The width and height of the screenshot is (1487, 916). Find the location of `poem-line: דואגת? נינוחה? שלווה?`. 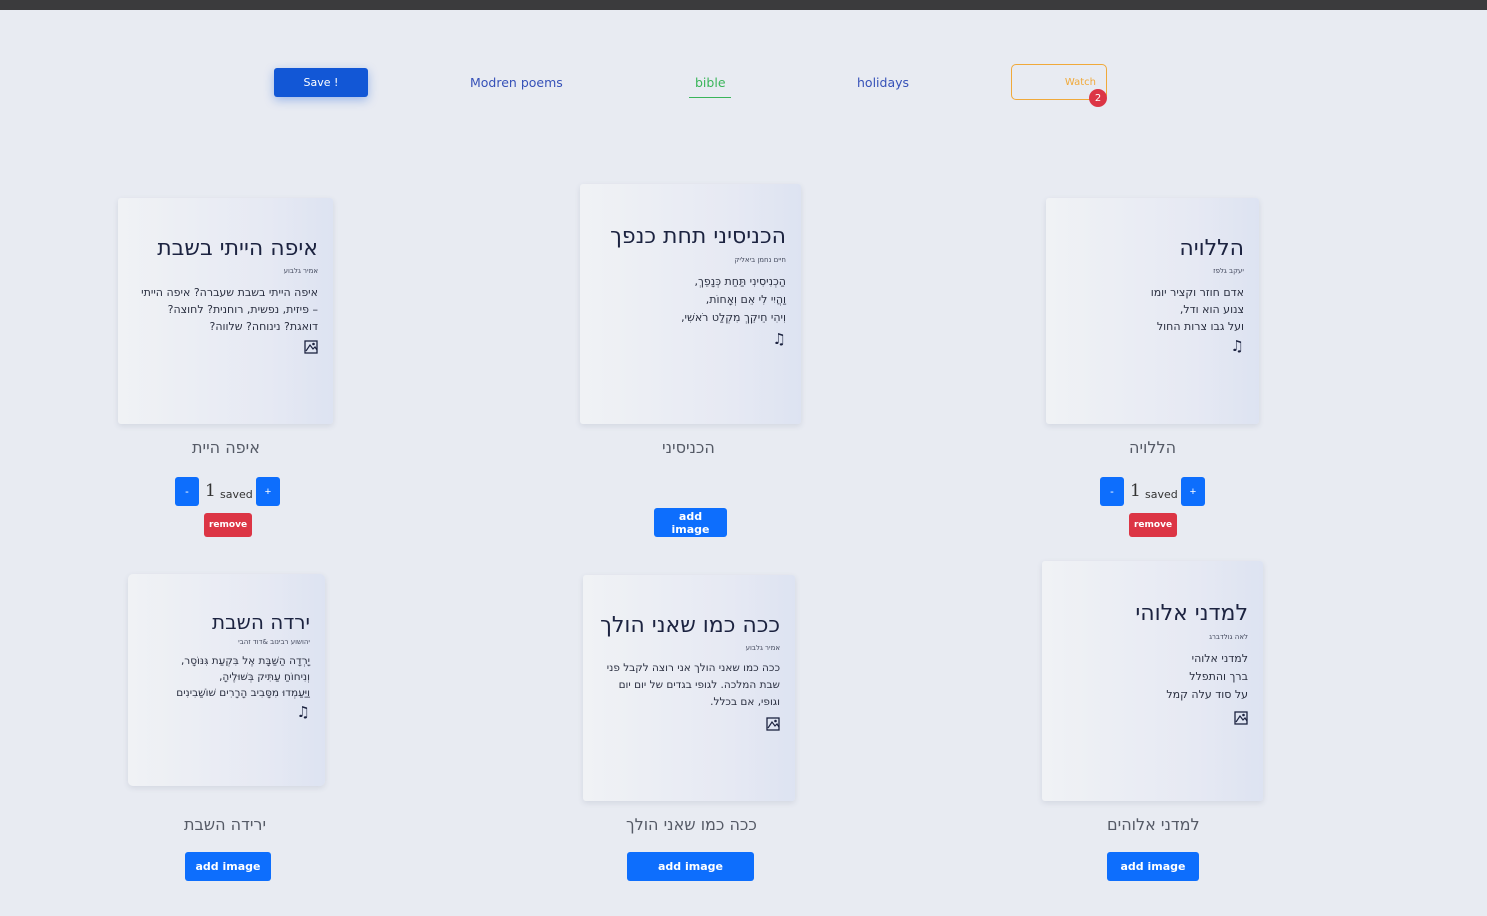

poem-line: דואגת? נינוחה? שלווה? is located at coordinates (264, 326).